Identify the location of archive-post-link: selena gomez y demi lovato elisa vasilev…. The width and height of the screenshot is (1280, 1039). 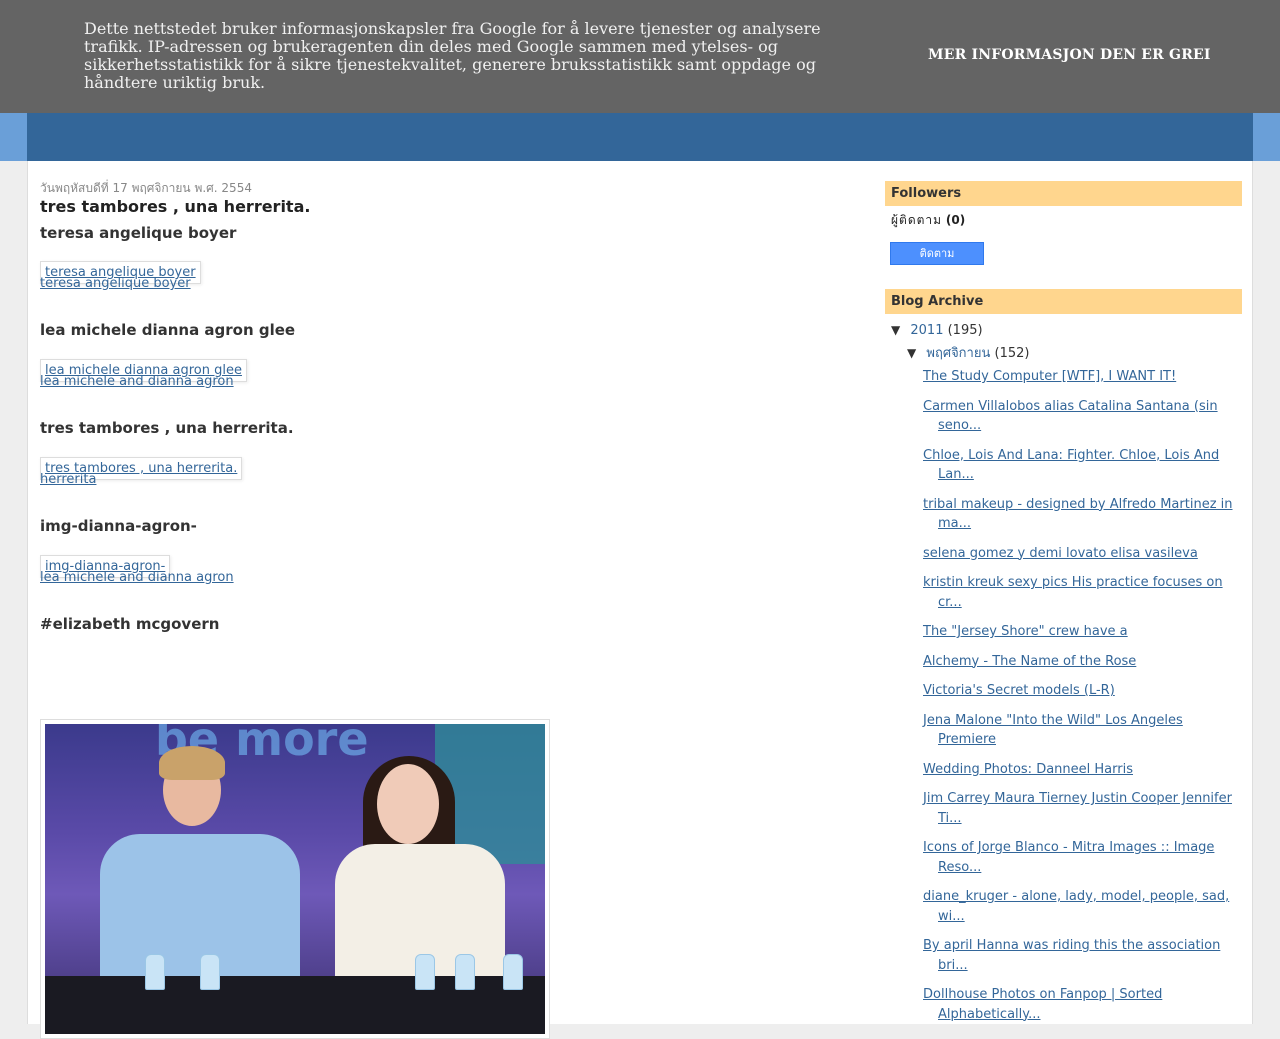
(1060, 553).